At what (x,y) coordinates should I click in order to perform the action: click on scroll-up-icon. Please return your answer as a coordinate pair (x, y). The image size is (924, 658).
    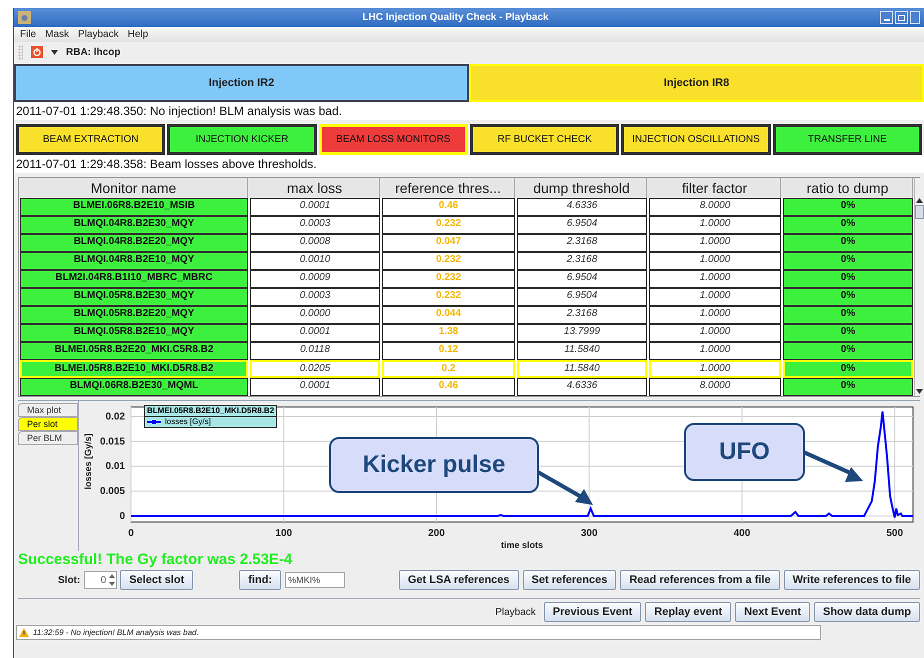
    Looking at the image, I should click on (919, 200).